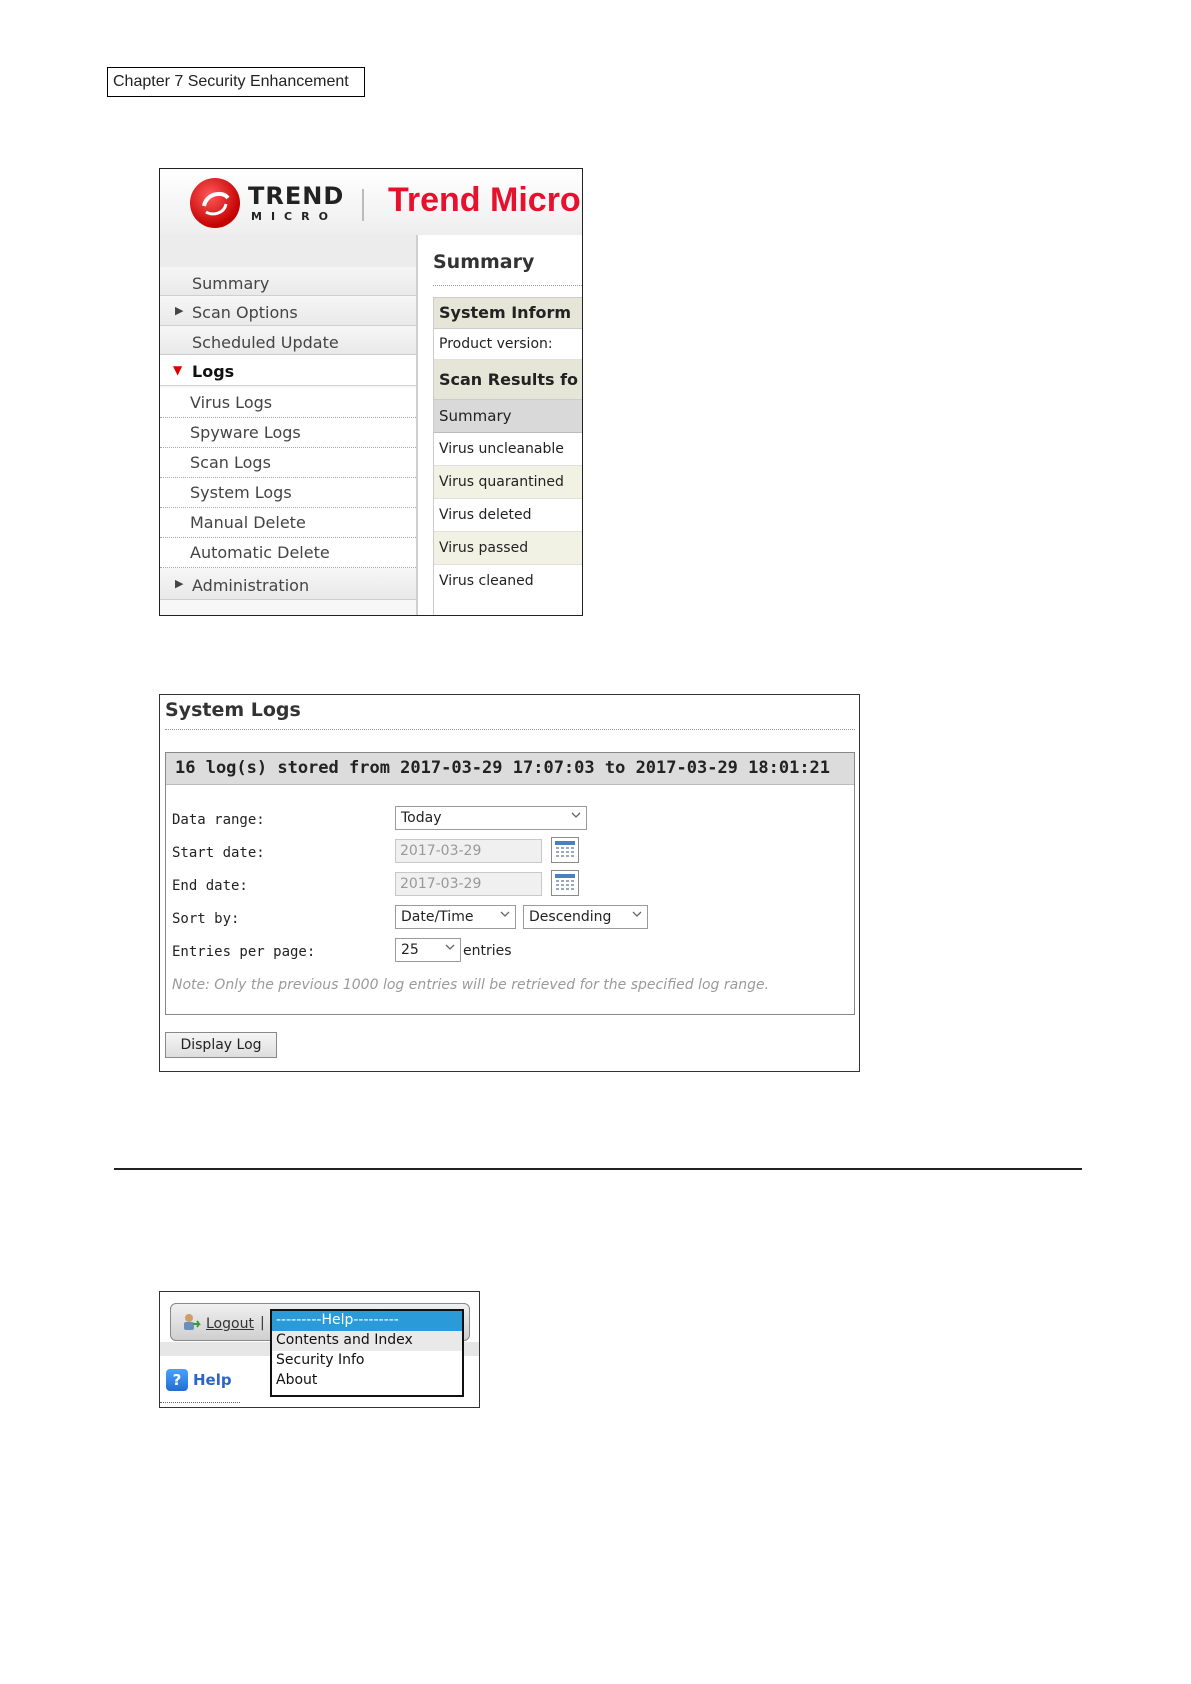 The height and width of the screenshot is (1684, 1191). What do you see at coordinates (200, 1402) in the screenshot?
I see `help-underline` at bounding box center [200, 1402].